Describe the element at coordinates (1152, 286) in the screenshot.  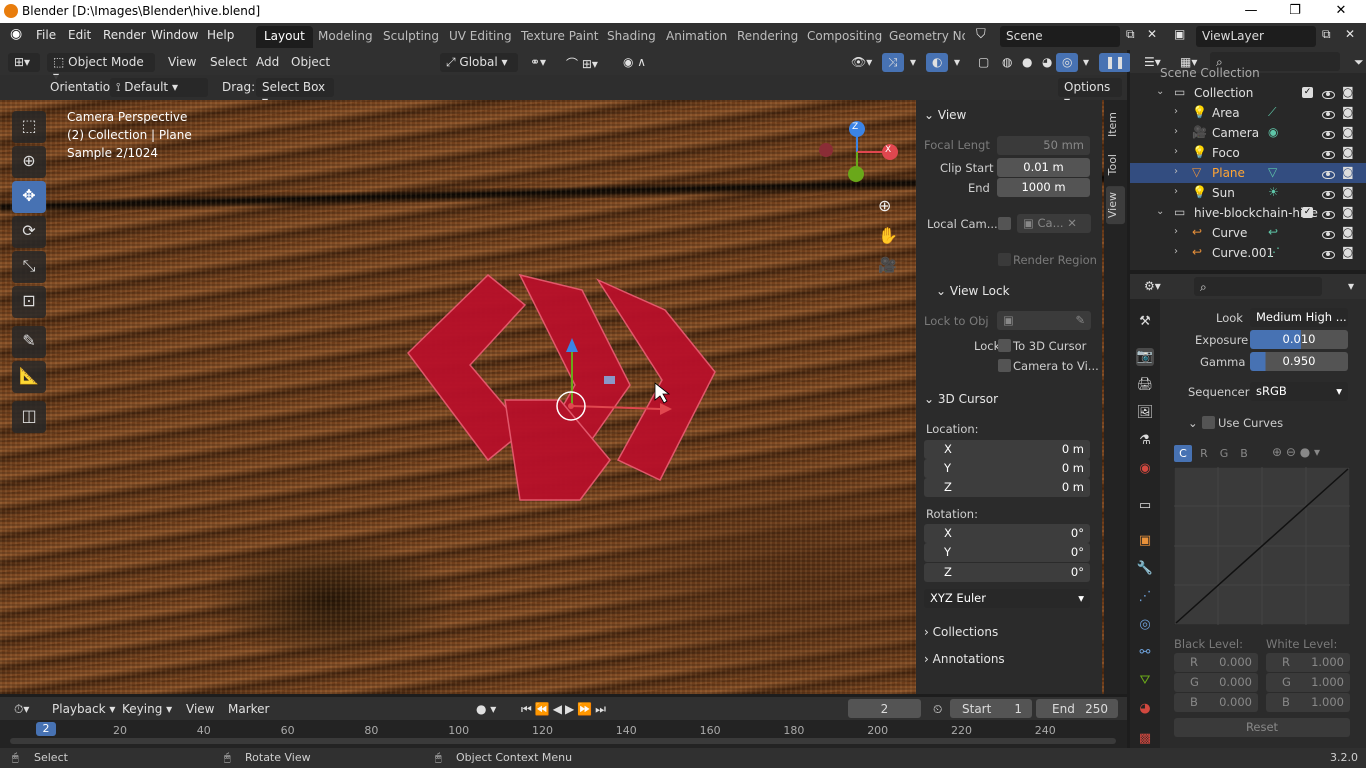
I see `properties-editor-type-icon: ⚙▾` at that location.